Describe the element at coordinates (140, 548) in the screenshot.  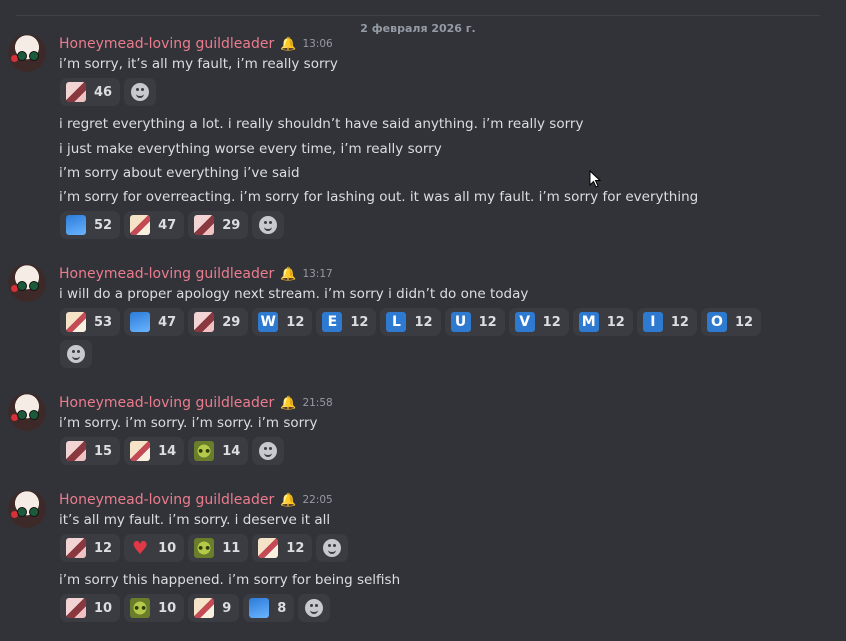
I see `heart-emoji: ♥` at that location.